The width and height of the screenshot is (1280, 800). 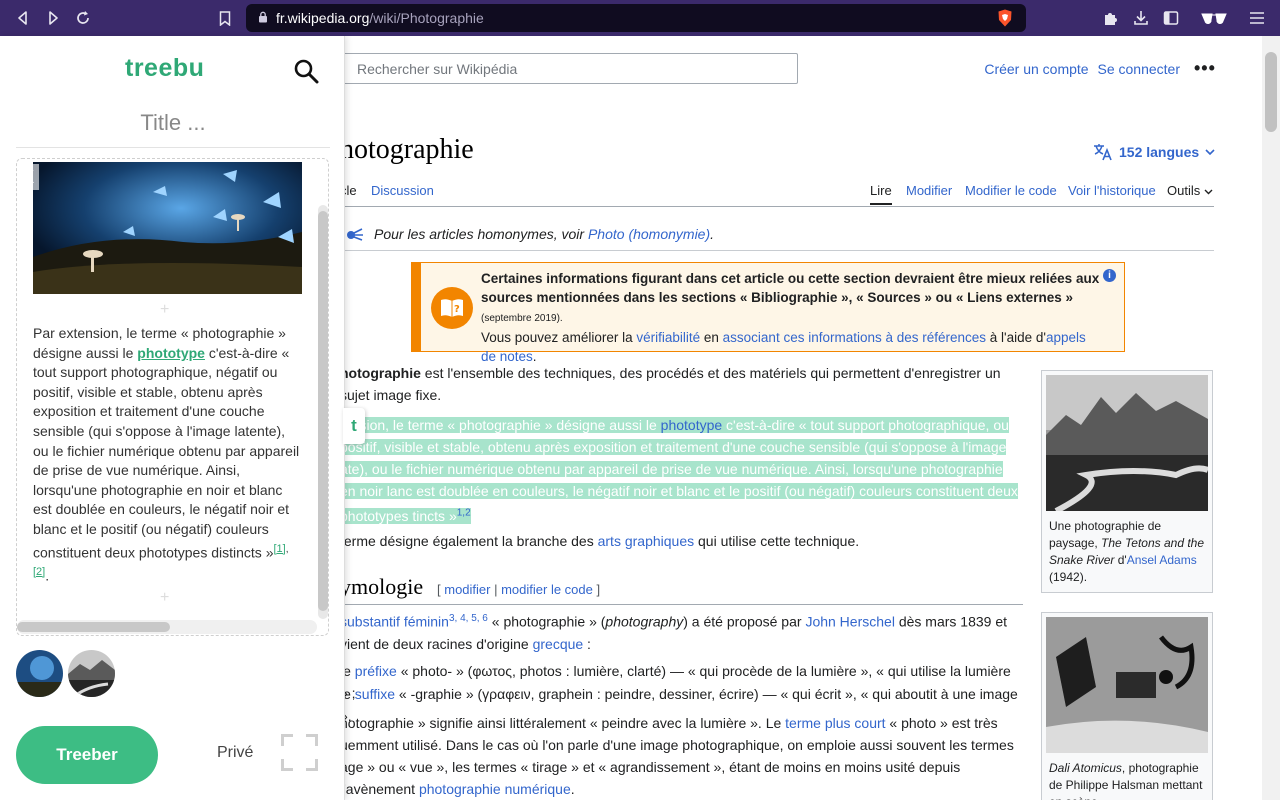 I want to click on book-question-icon: ?, so click(x=452, y=308).